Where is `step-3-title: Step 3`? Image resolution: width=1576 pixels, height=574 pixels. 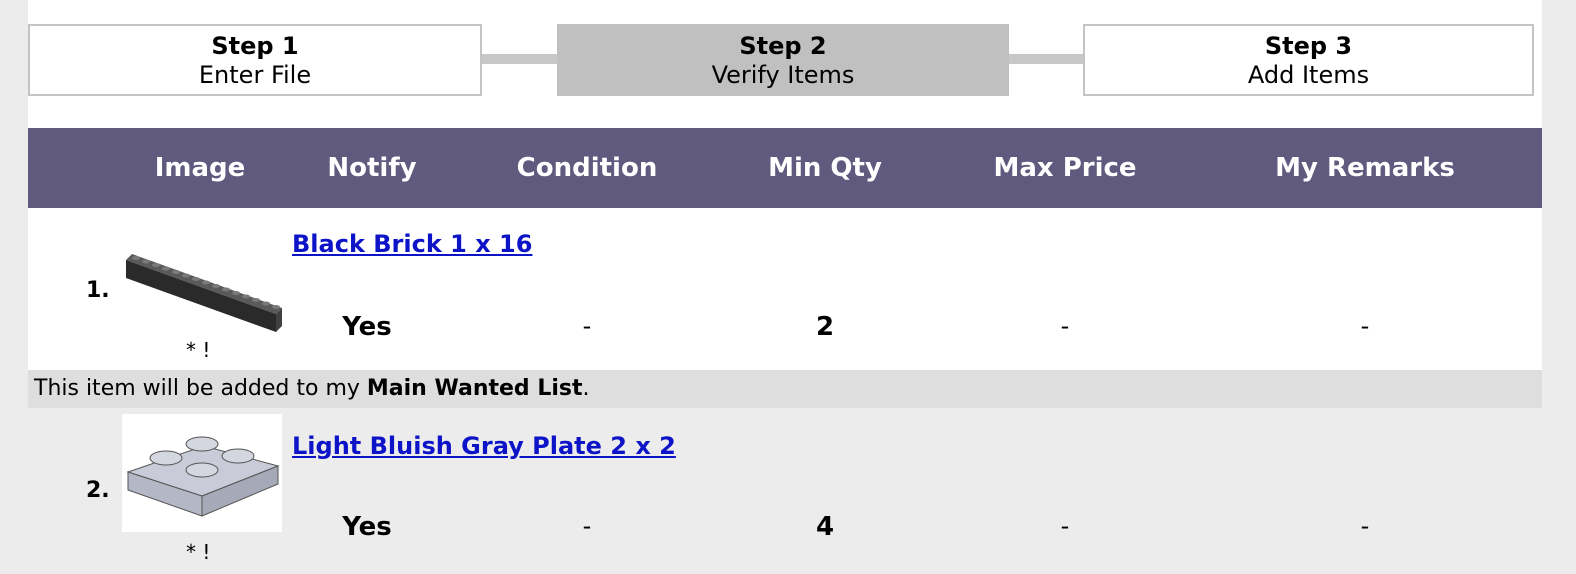
step-3-title: Step 3 is located at coordinates (1308, 46).